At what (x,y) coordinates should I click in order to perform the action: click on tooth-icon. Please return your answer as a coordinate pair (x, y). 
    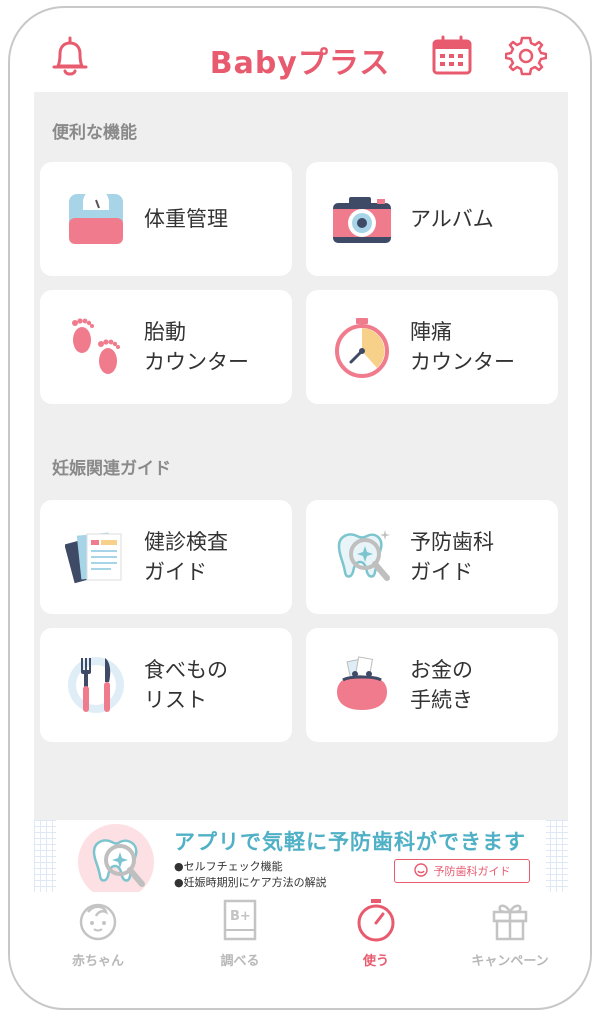
    Looking at the image, I should click on (362, 557).